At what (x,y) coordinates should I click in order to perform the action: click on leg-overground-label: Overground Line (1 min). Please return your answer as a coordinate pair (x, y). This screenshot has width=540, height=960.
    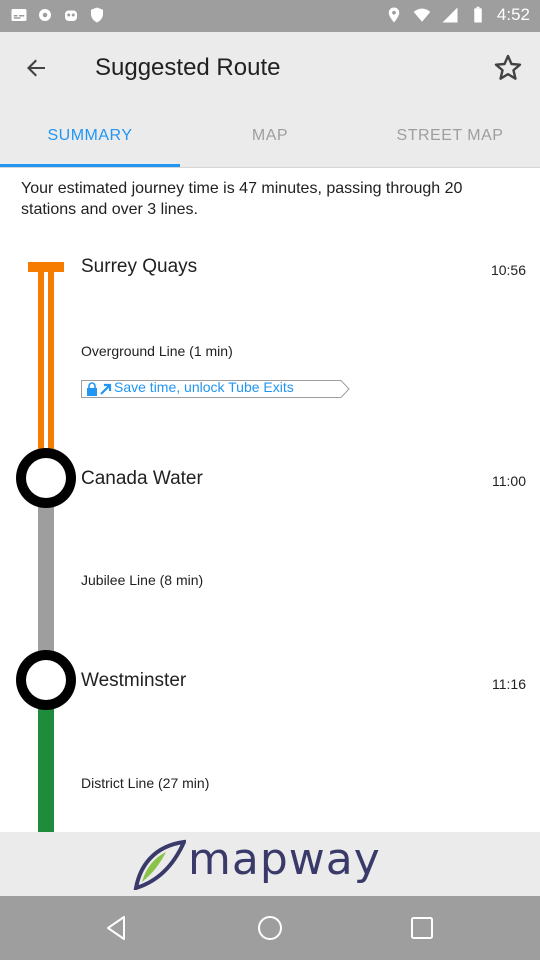
    Looking at the image, I should click on (157, 351).